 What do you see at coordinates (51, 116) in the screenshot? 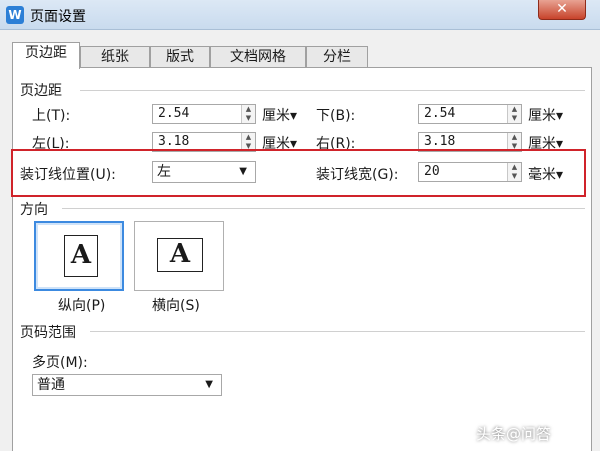
I see `top-margin-label: 上(T):` at bounding box center [51, 116].